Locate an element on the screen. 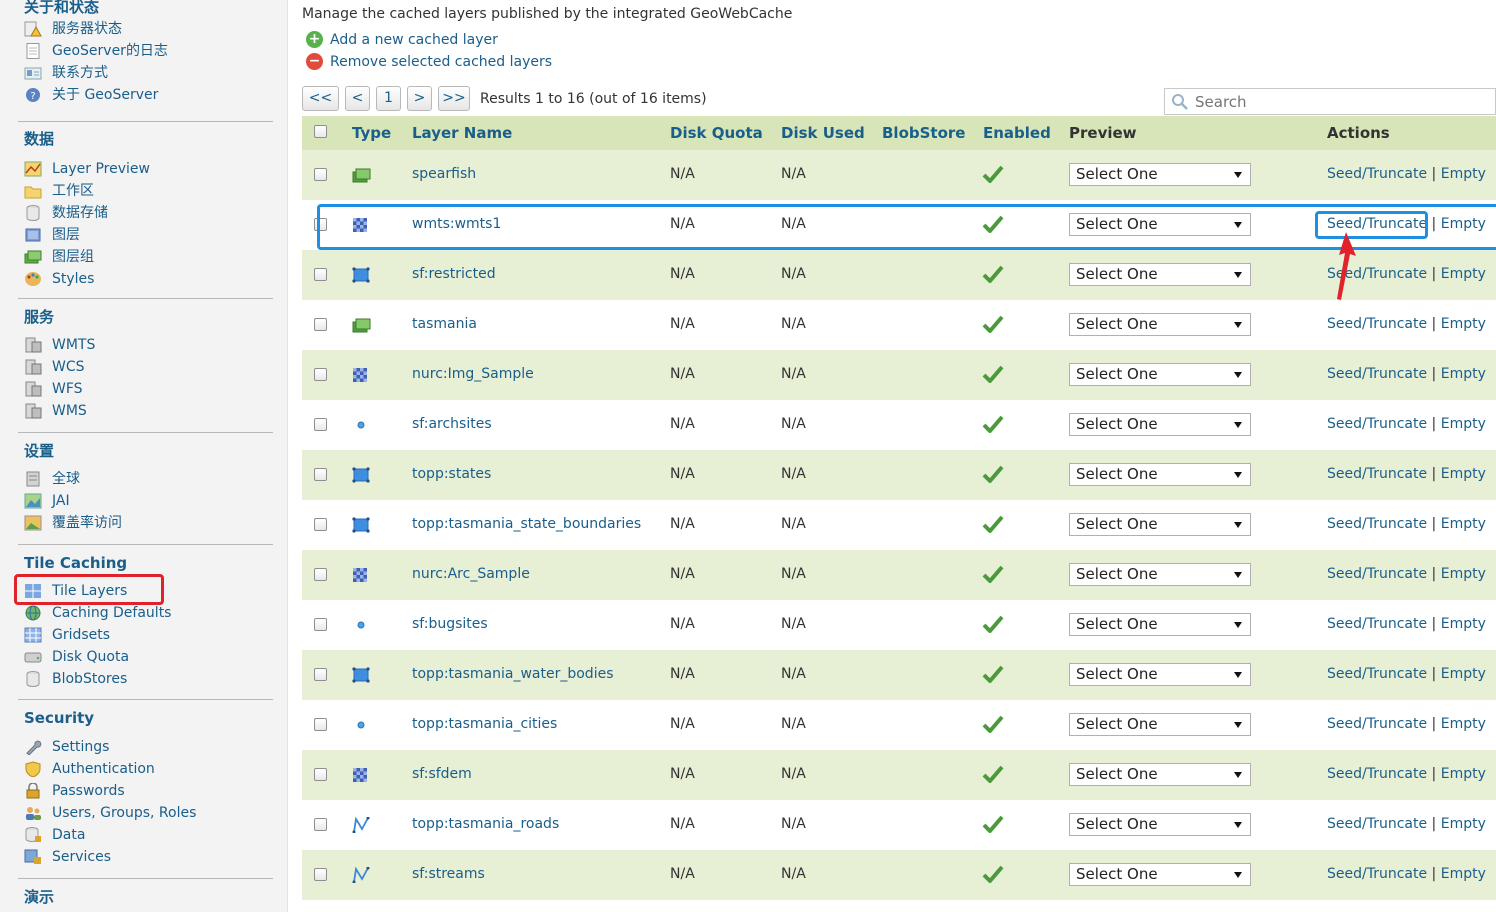 The width and height of the screenshot is (1496, 912). sidebar-item-wfs: WFS is located at coordinates (148, 389).